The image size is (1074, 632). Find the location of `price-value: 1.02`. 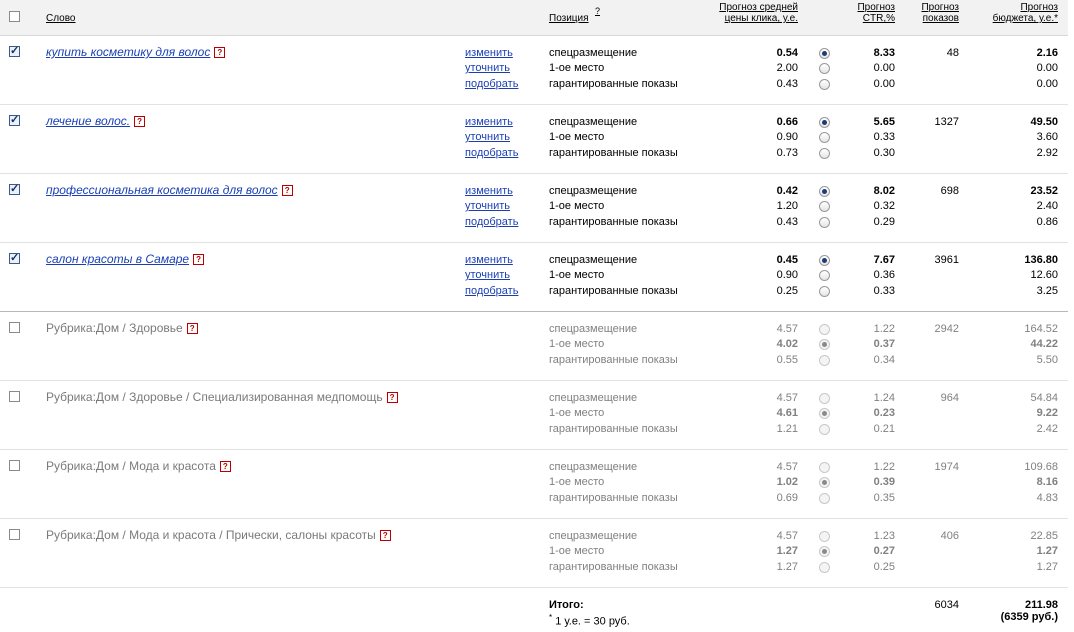

price-value: 1.02 is located at coordinates (787, 482).